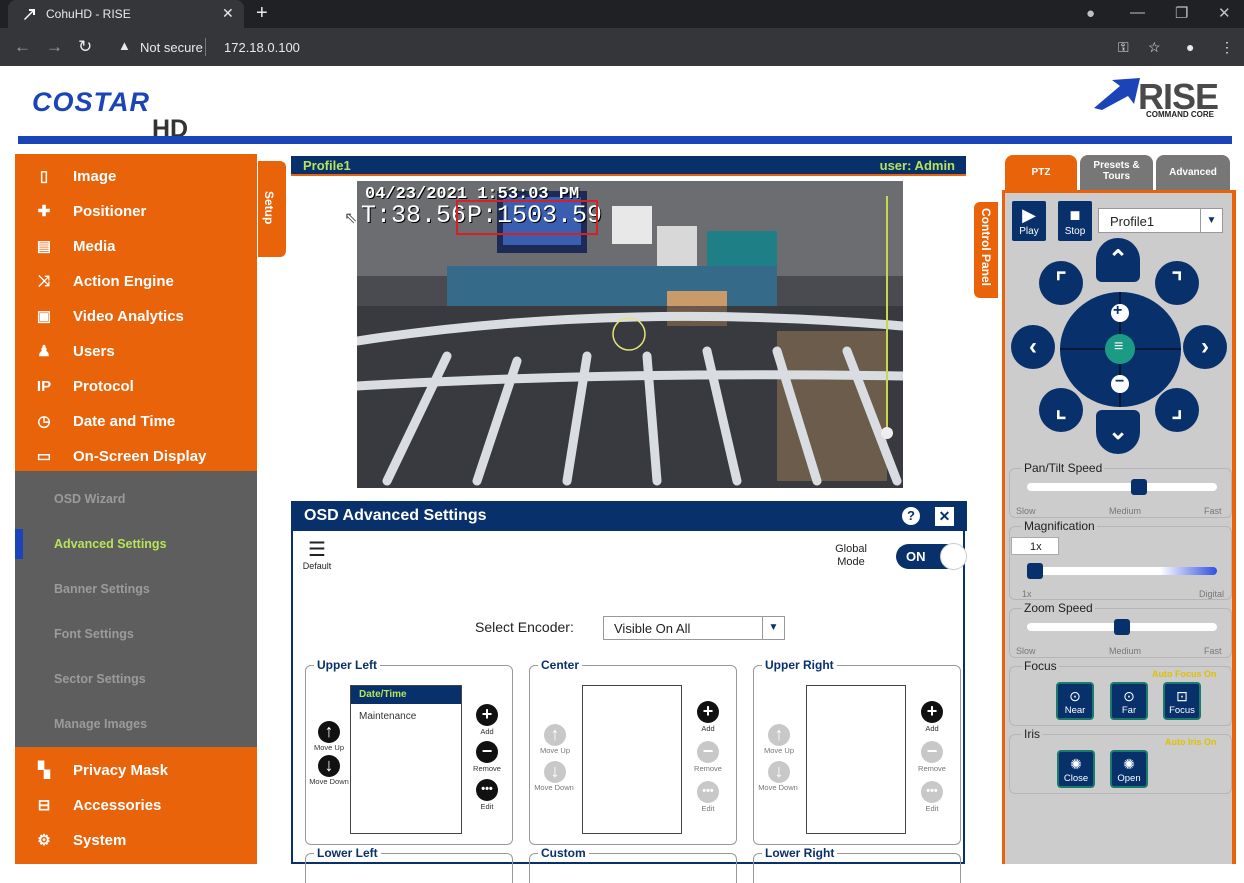 This screenshot has height=883, width=1244. I want to click on sidebar-item-label: Accessories, so click(117, 805).